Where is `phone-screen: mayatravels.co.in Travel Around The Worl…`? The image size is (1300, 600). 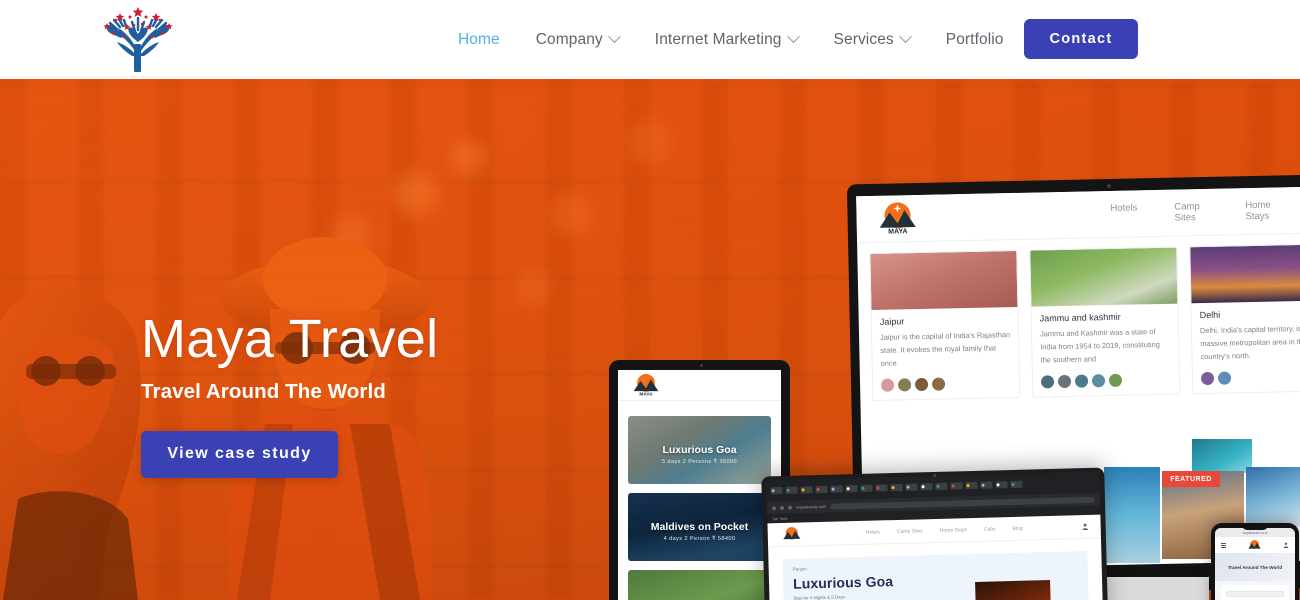
phone-screen: mayatravels.co.in Travel Around The Worl… is located at coordinates (1255, 564).